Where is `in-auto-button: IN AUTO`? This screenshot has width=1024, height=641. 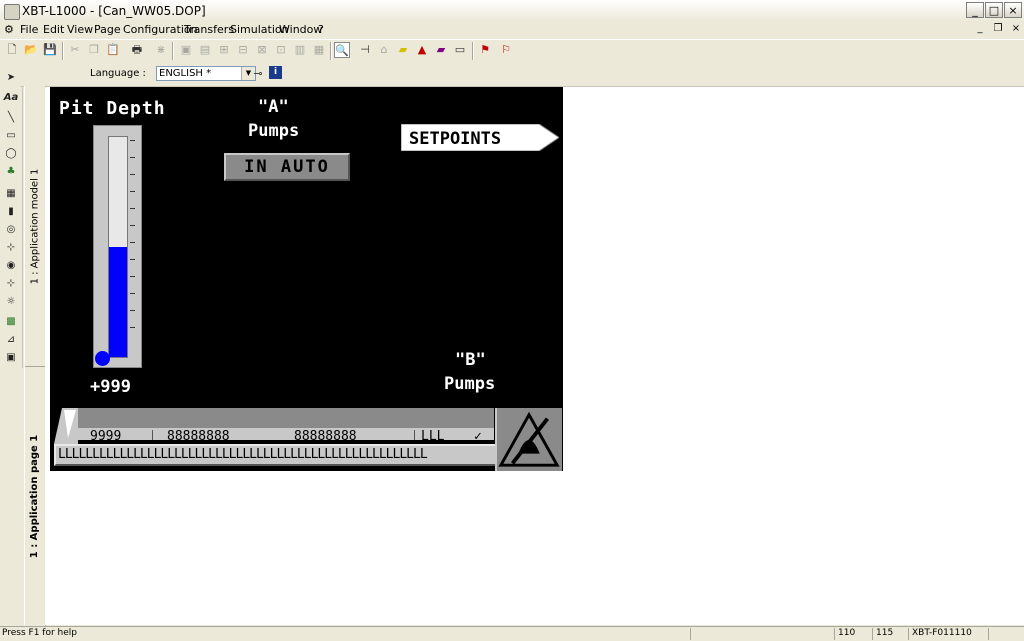
in-auto-button: IN AUTO is located at coordinates (287, 167).